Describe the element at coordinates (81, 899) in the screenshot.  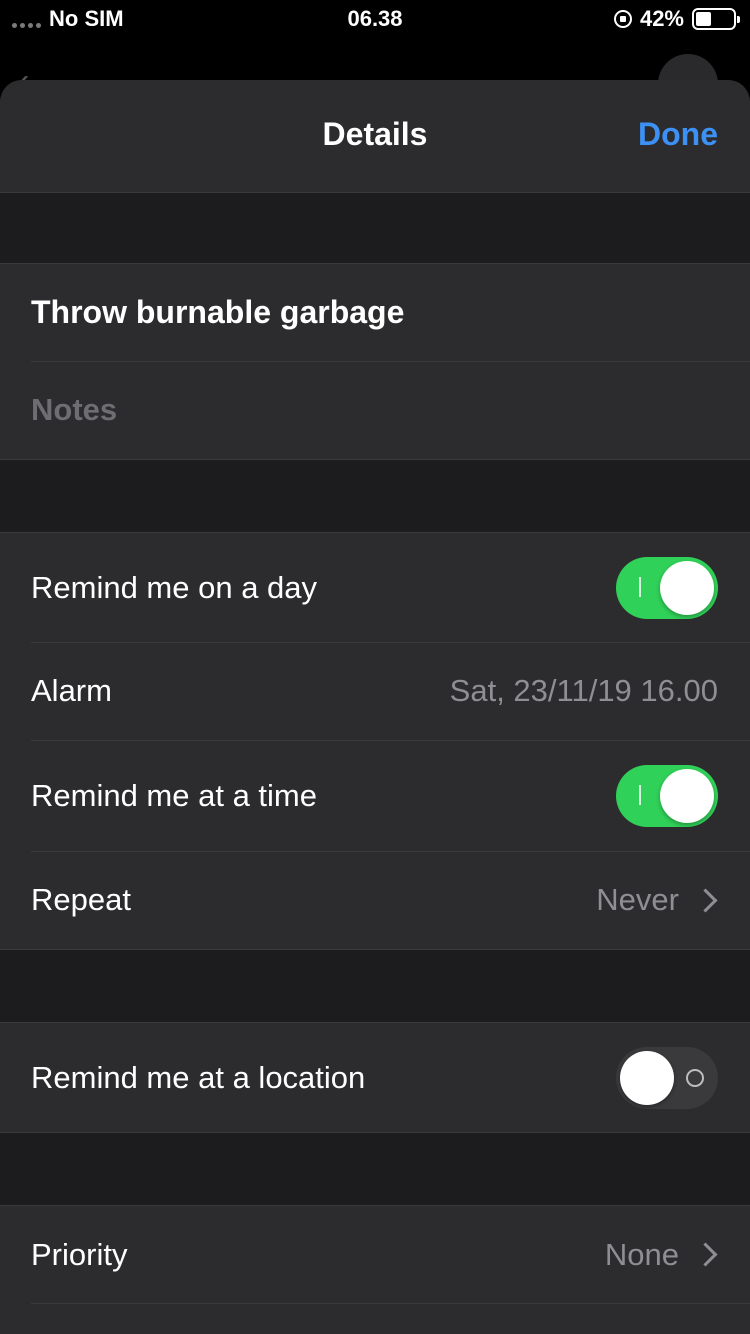
I see `repeat-label: Repeat` at that location.